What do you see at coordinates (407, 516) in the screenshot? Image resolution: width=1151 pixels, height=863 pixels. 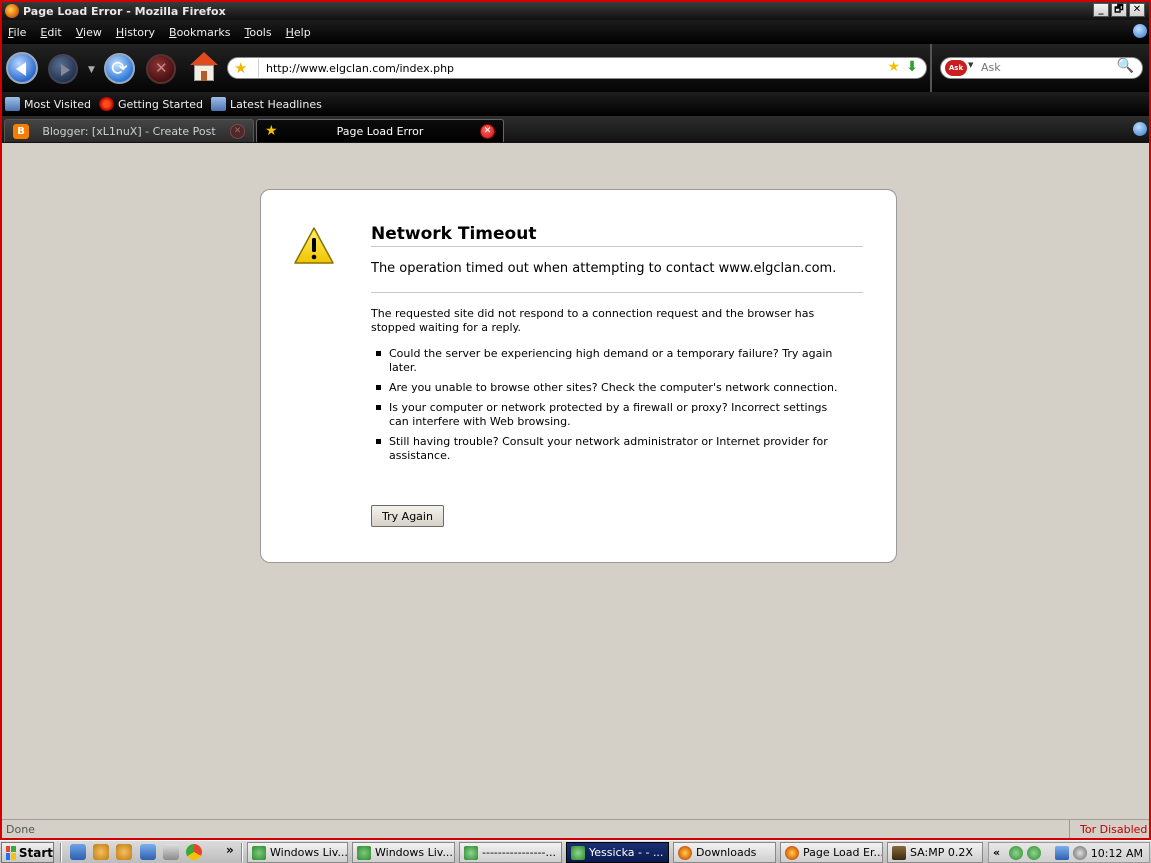 I see `try-again-button: Try Again` at bounding box center [407, 516].